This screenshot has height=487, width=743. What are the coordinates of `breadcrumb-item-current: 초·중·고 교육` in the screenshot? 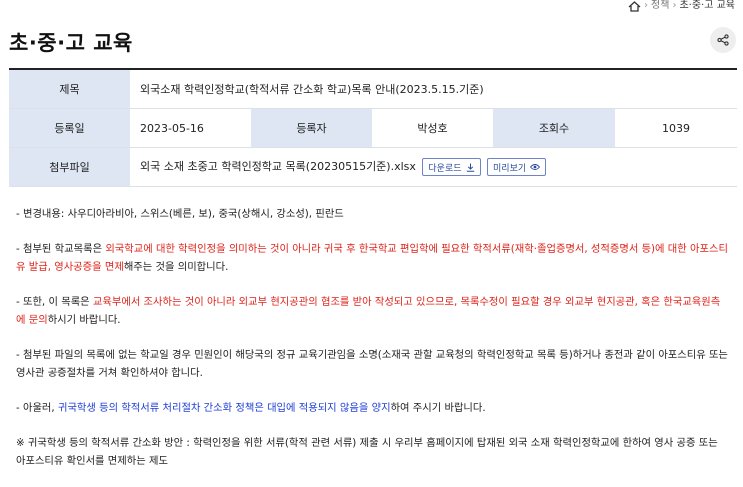 It's located at (707, 6).